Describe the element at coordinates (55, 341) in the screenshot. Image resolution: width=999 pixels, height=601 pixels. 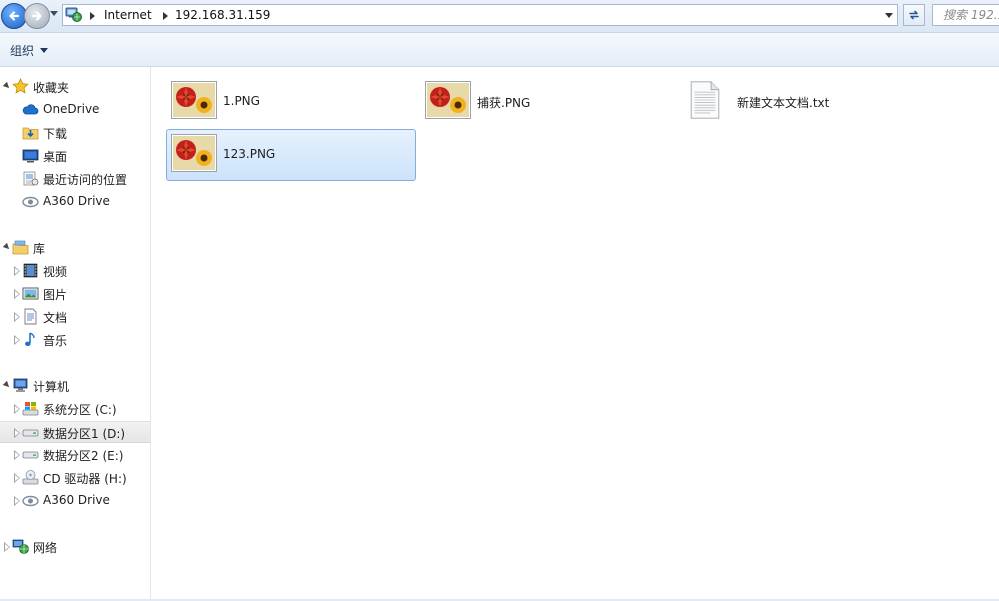
I see `nav-item-label: 音乐` at that location.